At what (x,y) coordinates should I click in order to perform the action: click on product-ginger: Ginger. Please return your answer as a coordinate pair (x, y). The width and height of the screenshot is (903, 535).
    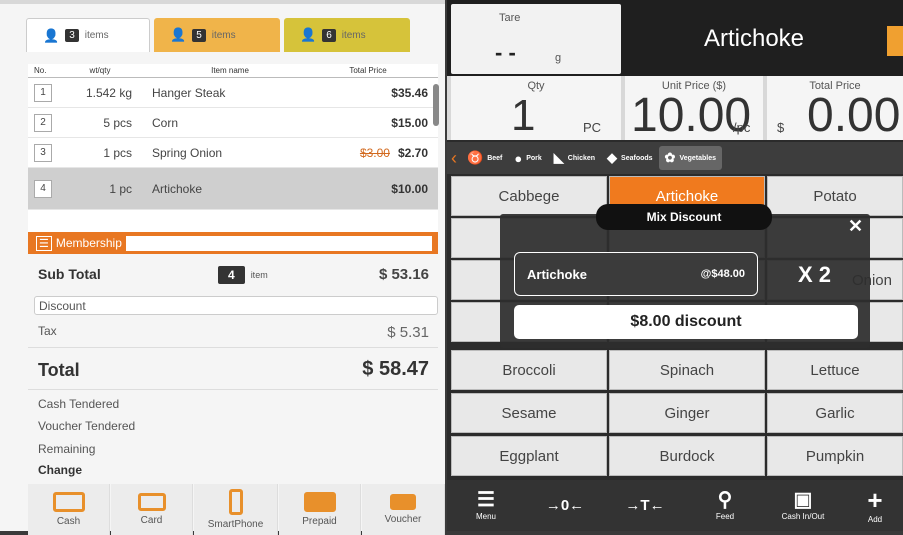
    Looking at the image, I should click on (687, 413).